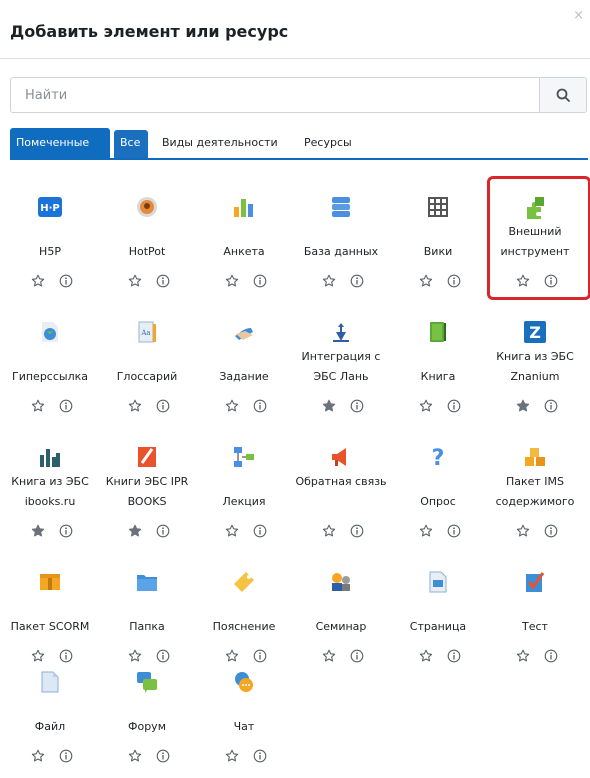 Image resolution: width=590 pixels, height=778 pixels. Describe the element at coordinates (341, 240) in the screenshot. I see `module-tile: База данных` at that location.